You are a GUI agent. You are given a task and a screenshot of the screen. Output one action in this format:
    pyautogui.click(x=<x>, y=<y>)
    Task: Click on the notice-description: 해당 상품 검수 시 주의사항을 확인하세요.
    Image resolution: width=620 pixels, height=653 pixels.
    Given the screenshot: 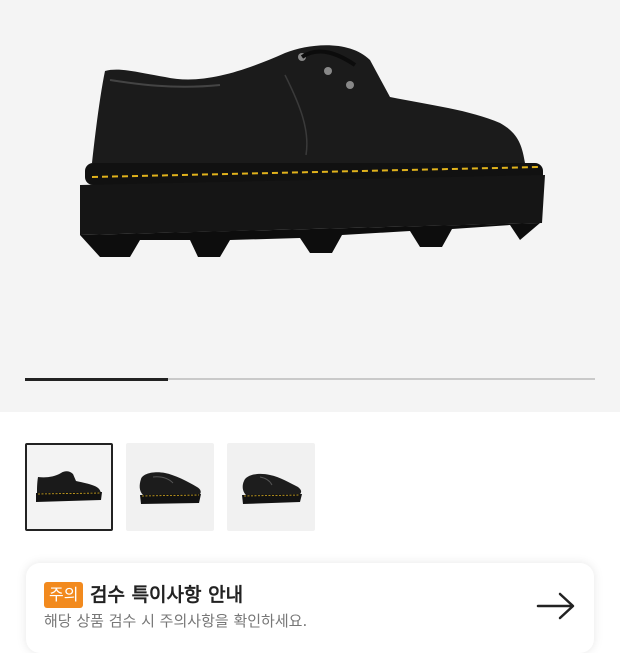 What is the action you would take?
    pyautogui.click(x=176, y=621)
    